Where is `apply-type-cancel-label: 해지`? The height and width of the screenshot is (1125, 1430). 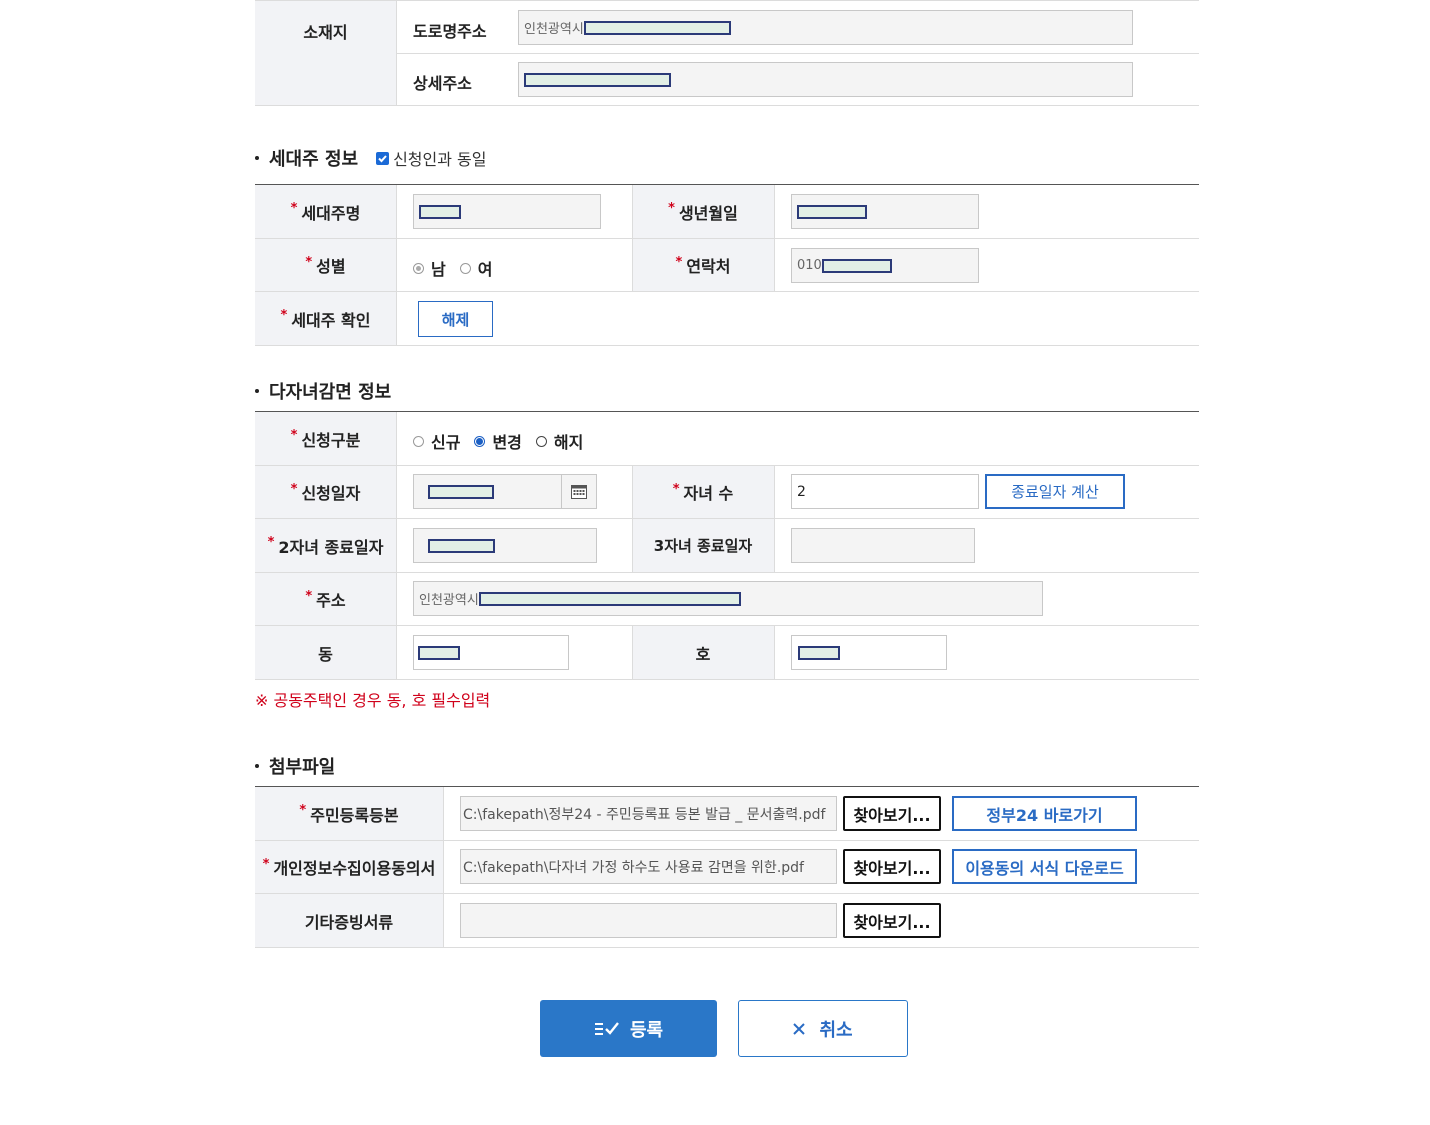 apply-type-cancel-label: 해지 is located at coordinates (568, 442).